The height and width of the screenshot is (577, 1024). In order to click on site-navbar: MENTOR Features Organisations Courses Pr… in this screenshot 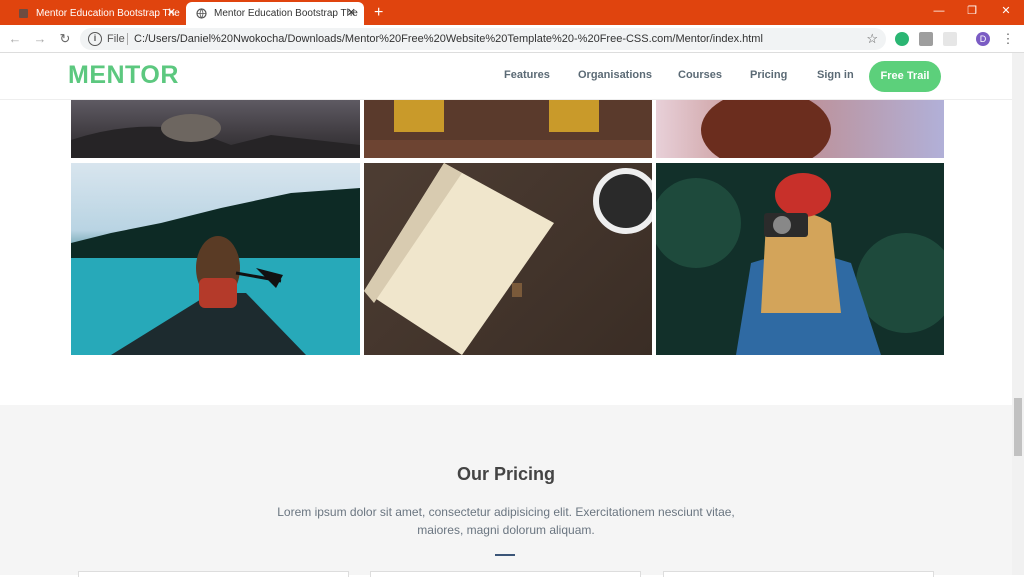, I will do `click(506, 76)`.